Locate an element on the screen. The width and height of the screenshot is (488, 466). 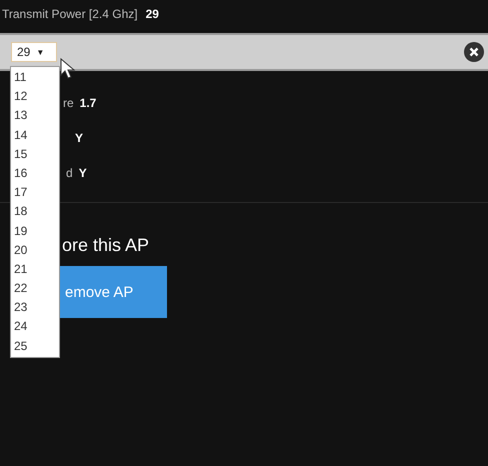
row-value: 1.7 is located at coordinates (88, 103).